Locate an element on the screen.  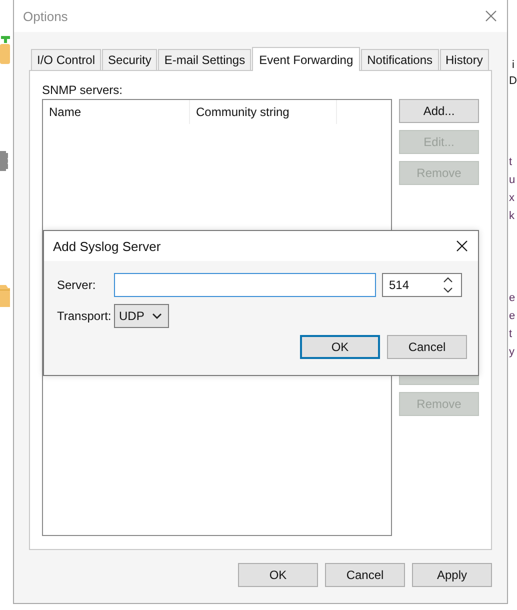
field-label: Transport: is located at coordinates (84, 316).